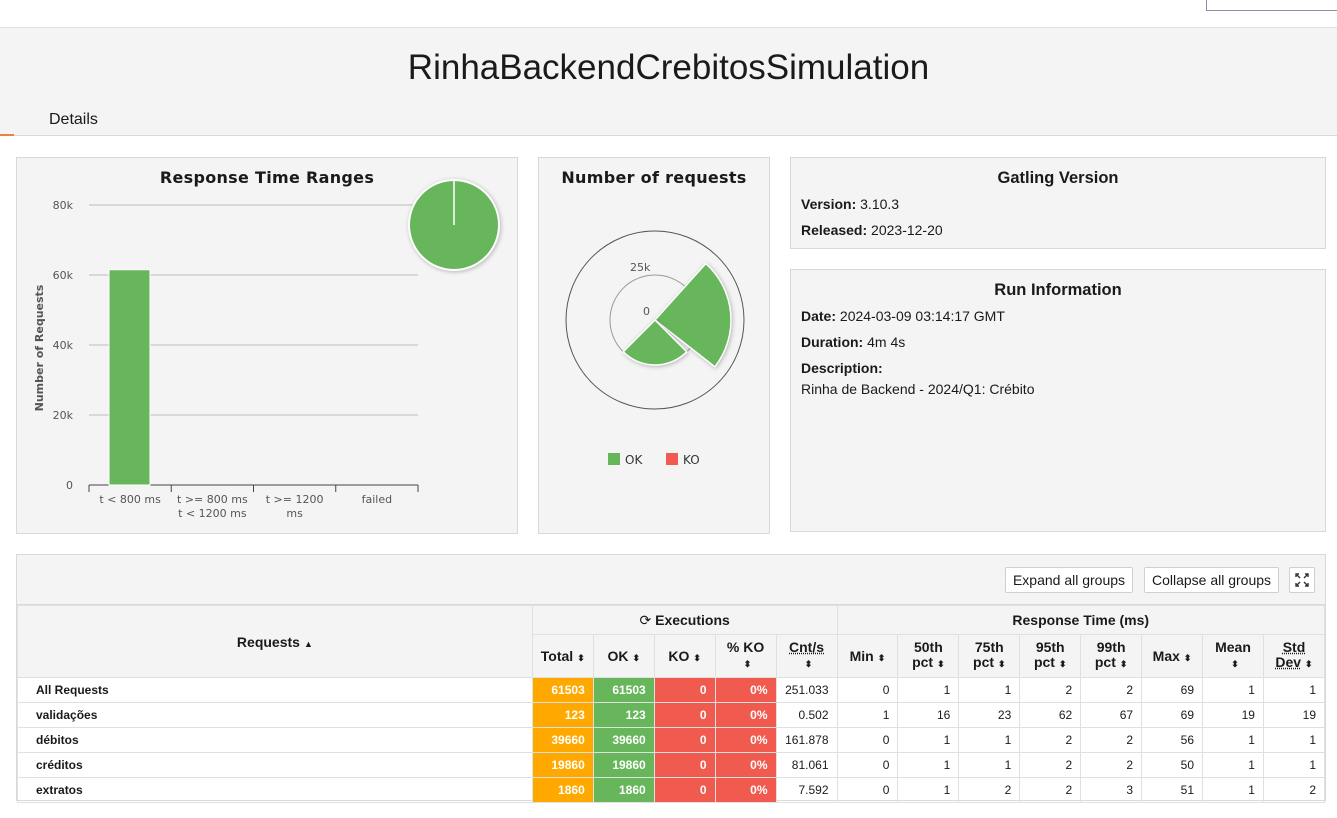 The height and width of the screenshot is (818, 1337). What do you see at coordinates (989, 790) in the screenshot?
I see `cell-p75: 2` at bounding box center [989, 790].